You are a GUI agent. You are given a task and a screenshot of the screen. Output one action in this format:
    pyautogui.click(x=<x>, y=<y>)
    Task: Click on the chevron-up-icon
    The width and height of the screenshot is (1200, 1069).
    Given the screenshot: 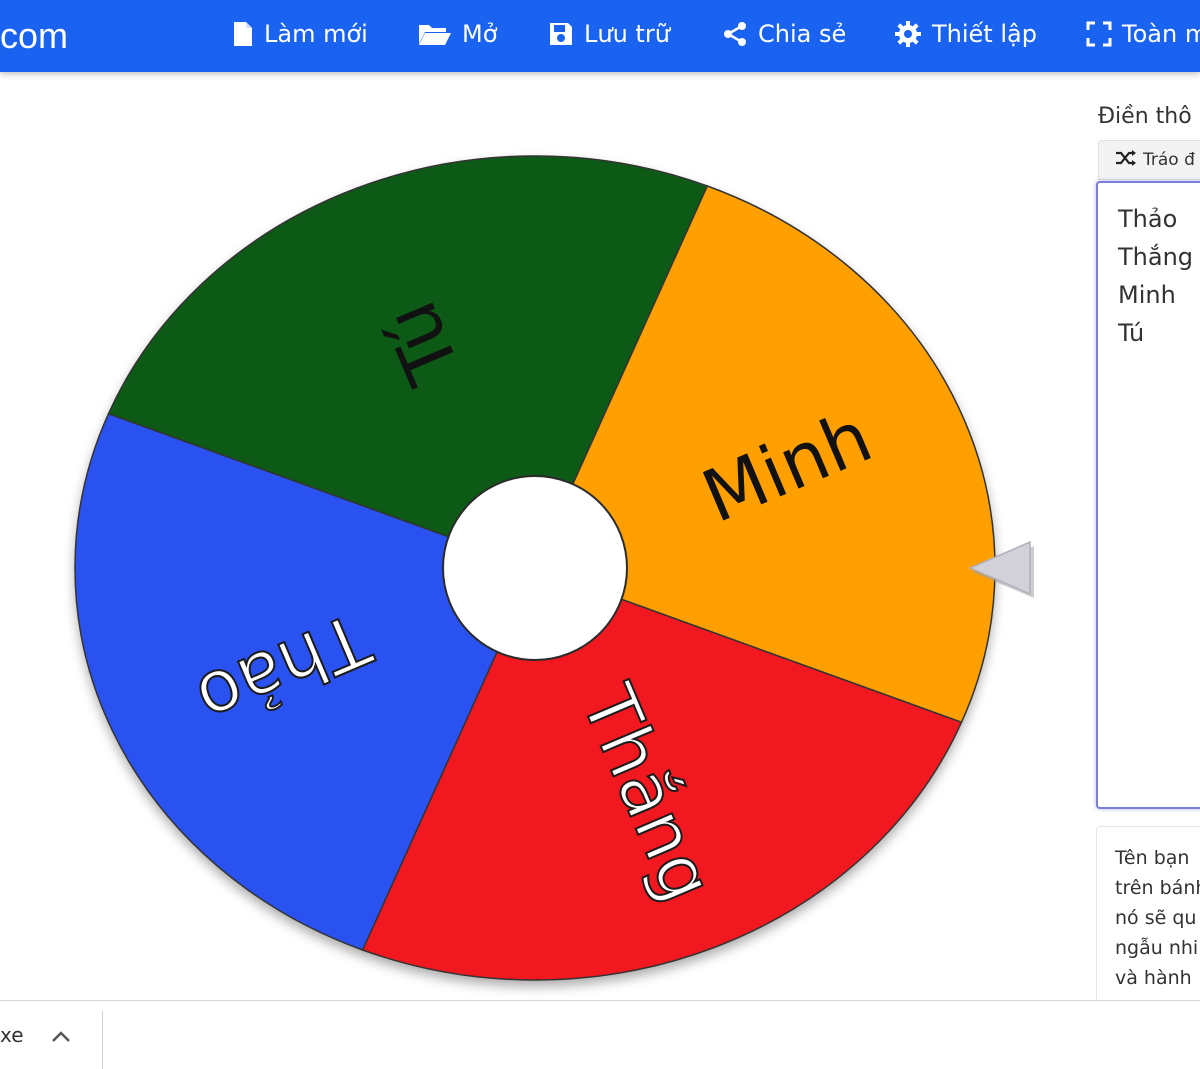 What is the action you would take?
    pyautogui.click(x=61, y=1038)
    